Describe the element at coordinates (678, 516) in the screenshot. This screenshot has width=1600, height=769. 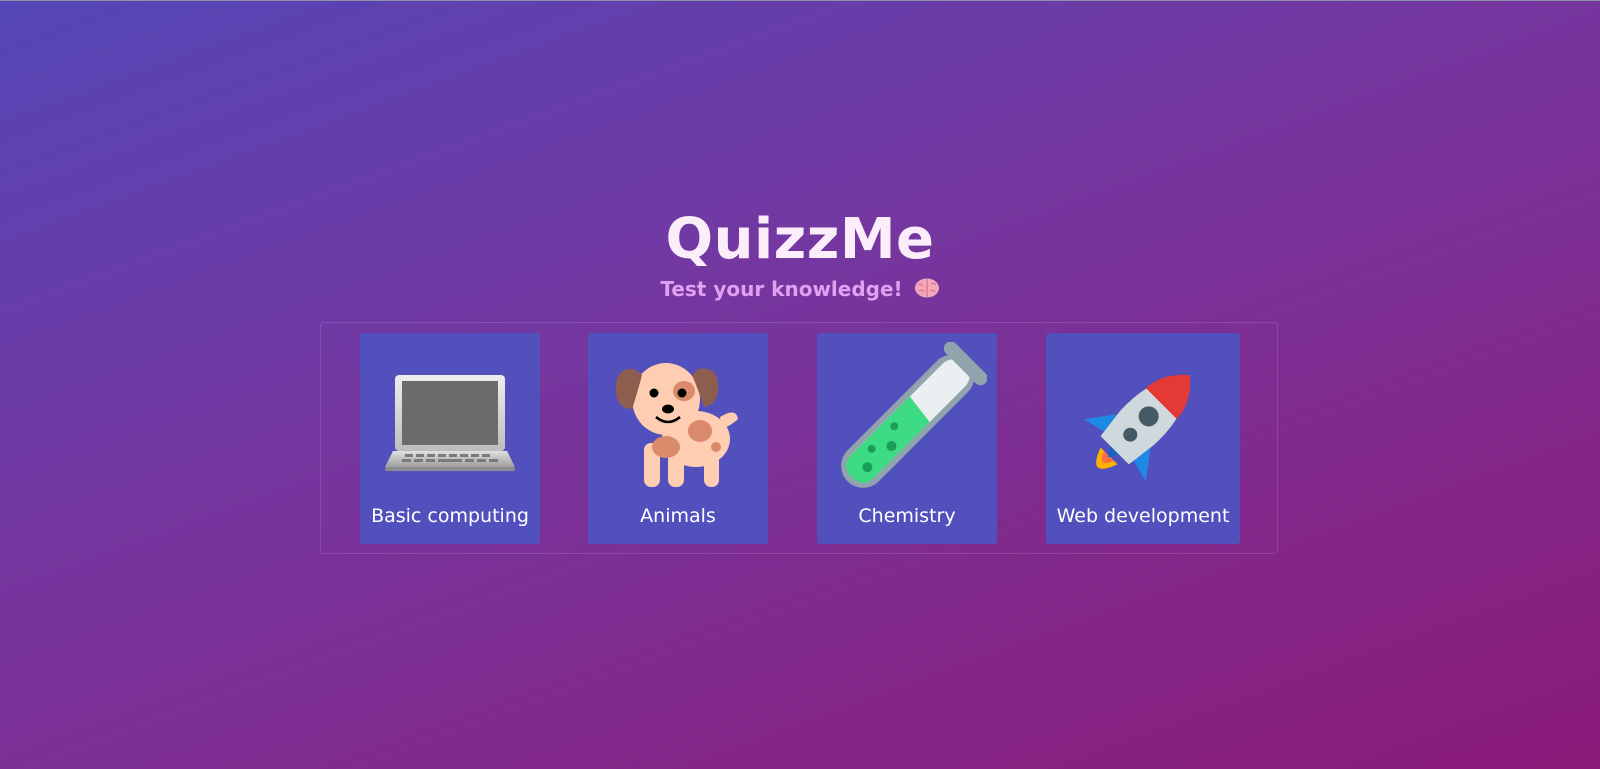
I see `category-label: Animals` at that location.